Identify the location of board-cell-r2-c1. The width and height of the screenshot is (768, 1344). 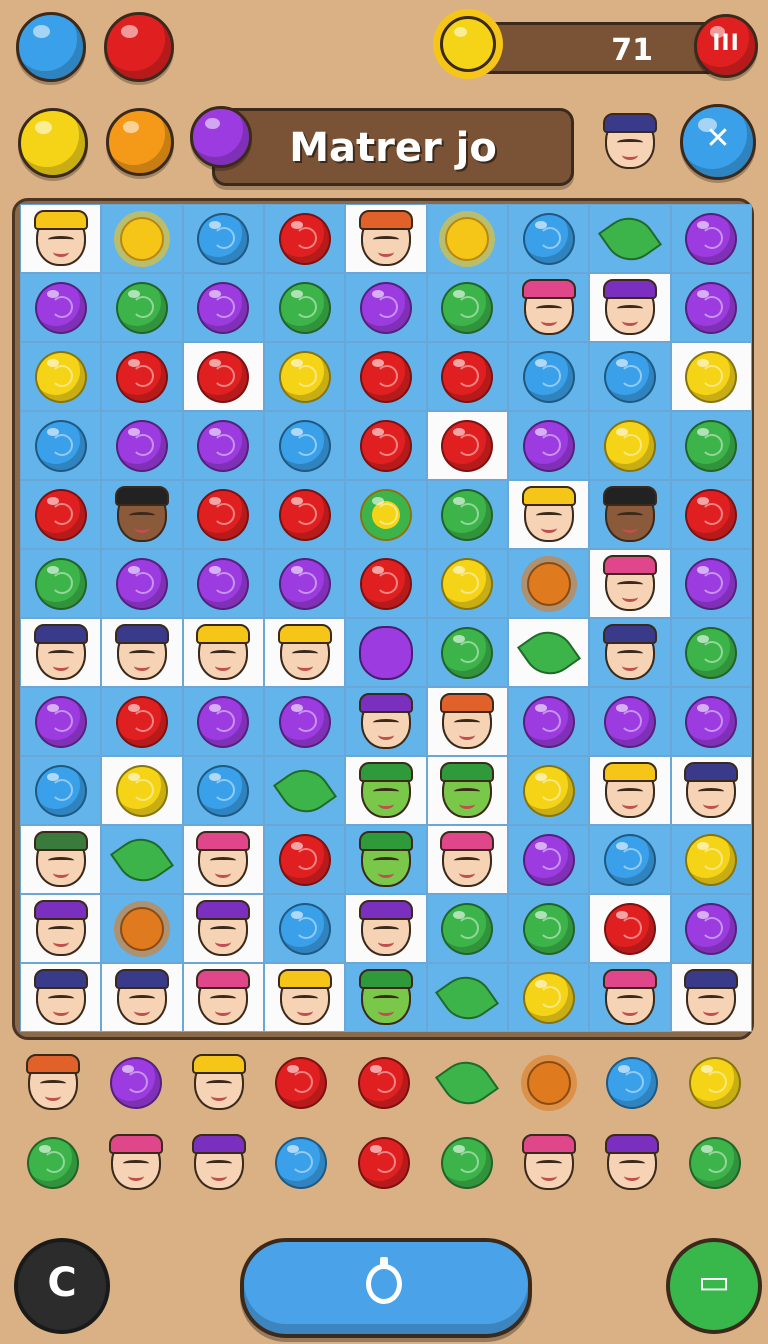
(142, 376).